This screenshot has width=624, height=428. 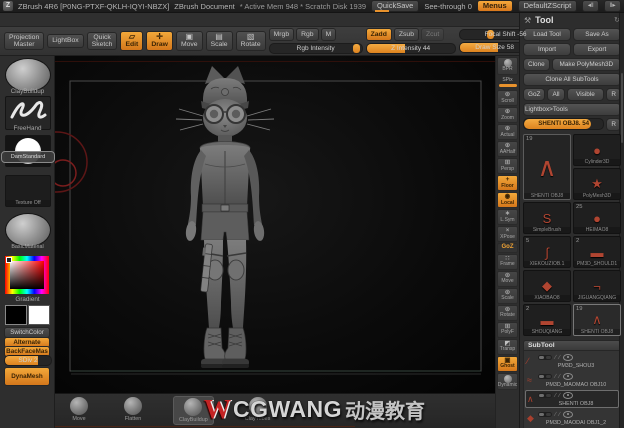 What do you see at coordinates (28, 191) in the screenshot?
I see `current-texture-thumbnail: Texture Off` at bounding box center [28, 191].